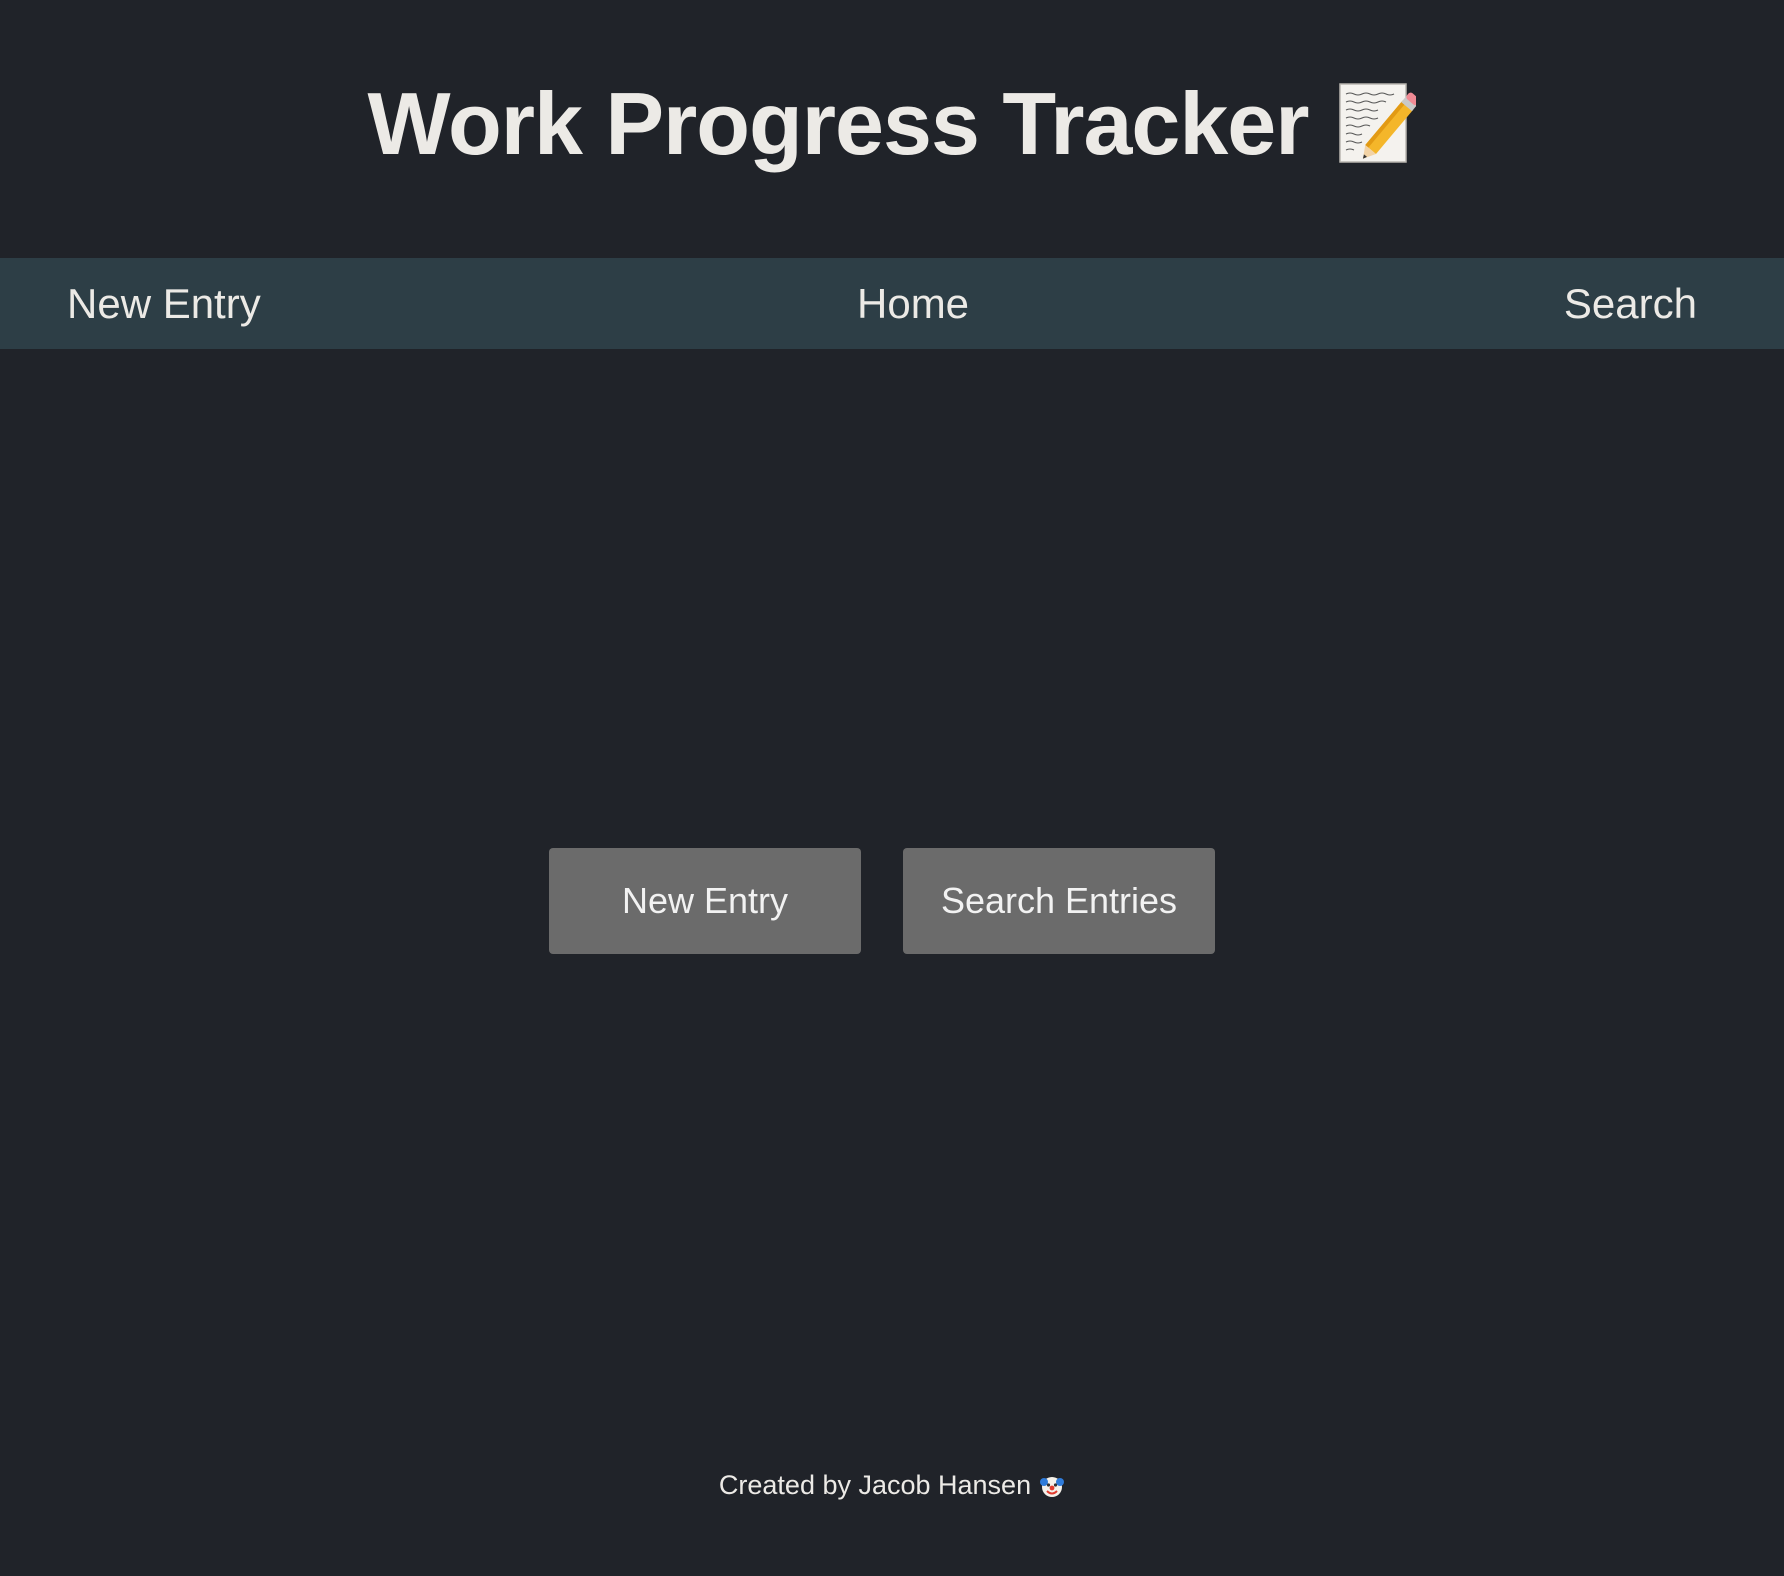 The height and width of the screenshot is (1576, 1784). What do you see at coordinates (705, 901) in the screenshot?
I see `new-entry-button: New Entry` at bounding box center [705, 901].